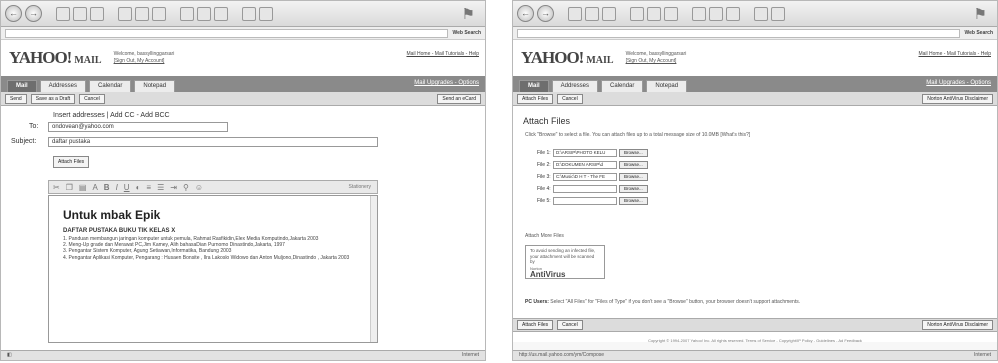 This screenshot has width=998, height=363. What do you see at coordinates (373, 269) in the screenshot?
I see `editor-scrollbar` at bounding box center [373, 269].